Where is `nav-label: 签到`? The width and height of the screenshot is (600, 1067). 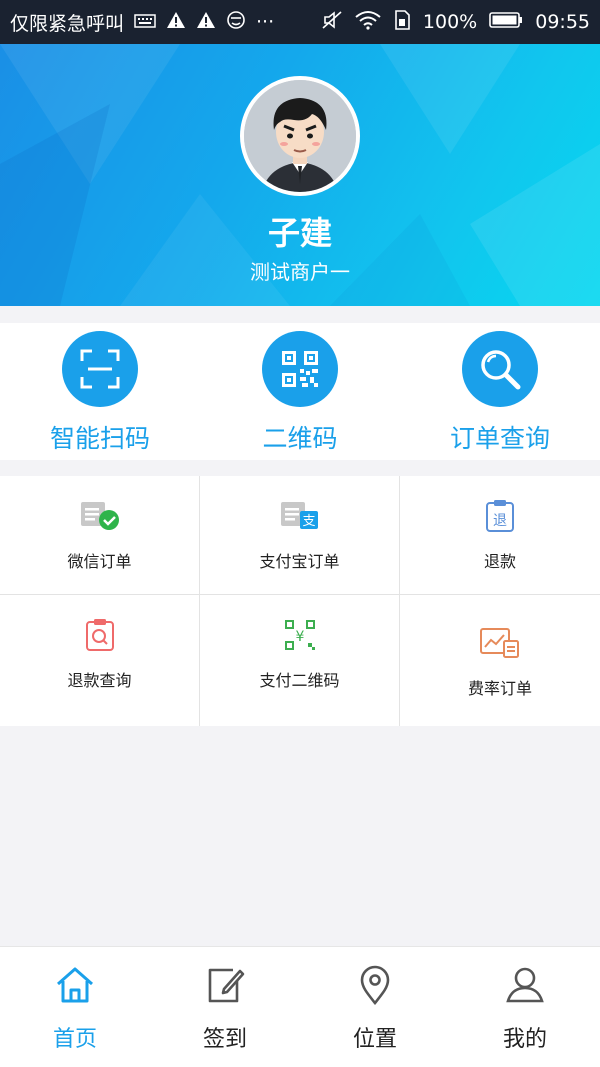 nav-label: 签到 is located at coordinates (224, 1039).